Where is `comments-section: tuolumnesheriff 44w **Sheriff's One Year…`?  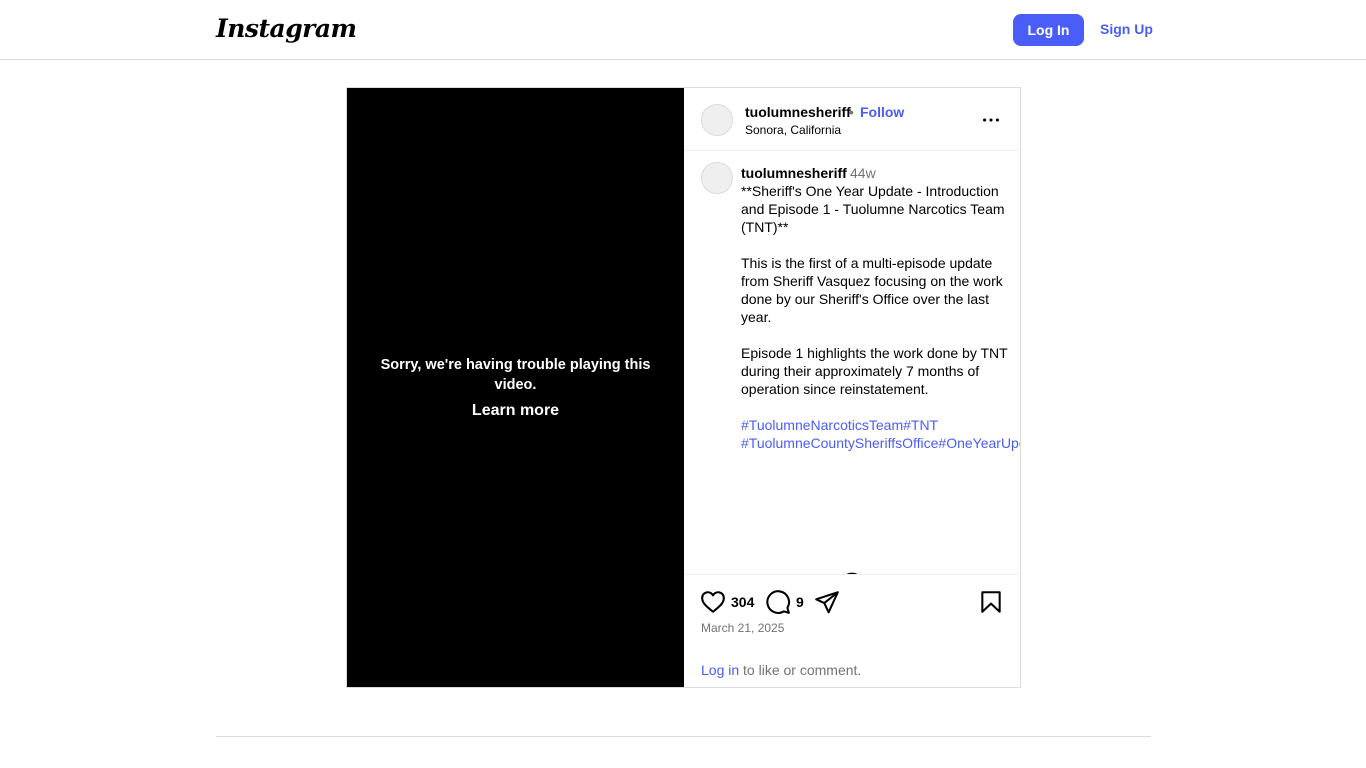 comments-section: tuolumnesheriff 44w **Sheriff's One Year… is located at coordinates (852, 363).